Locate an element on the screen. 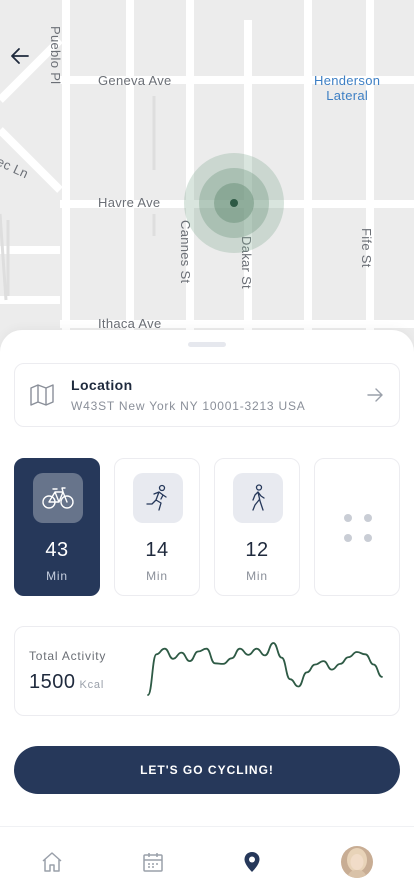 Image resolution: width=414 pixels, height=896 pixels. calendar-icon is located at coordinates (153, 862).